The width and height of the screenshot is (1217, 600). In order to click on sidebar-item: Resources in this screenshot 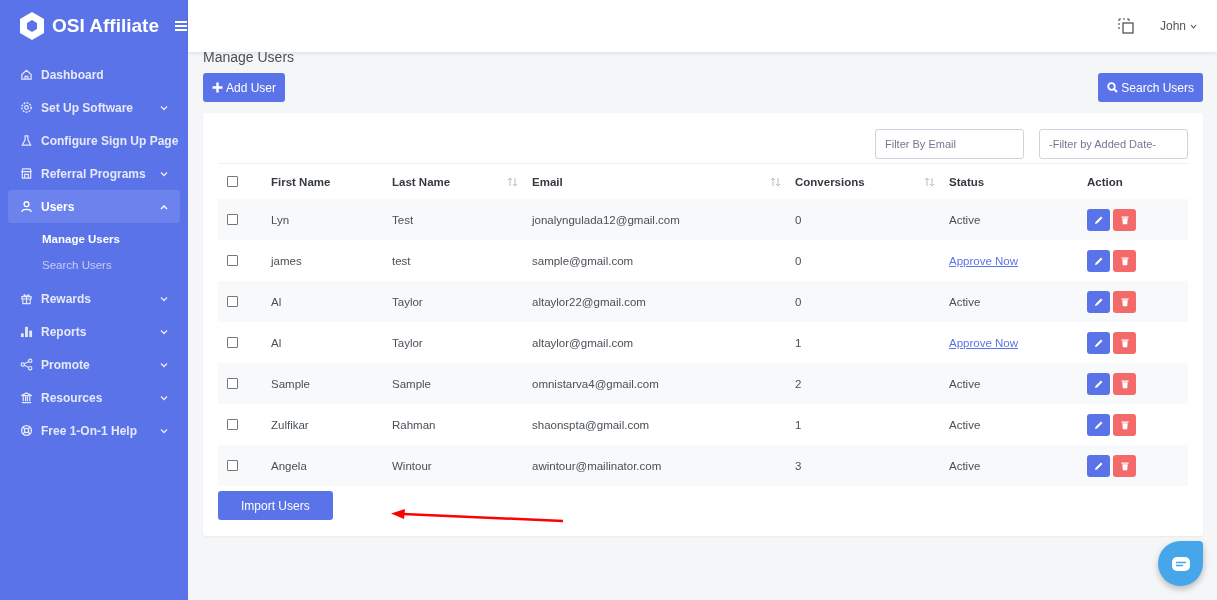, I will do `click(94, 397)`.